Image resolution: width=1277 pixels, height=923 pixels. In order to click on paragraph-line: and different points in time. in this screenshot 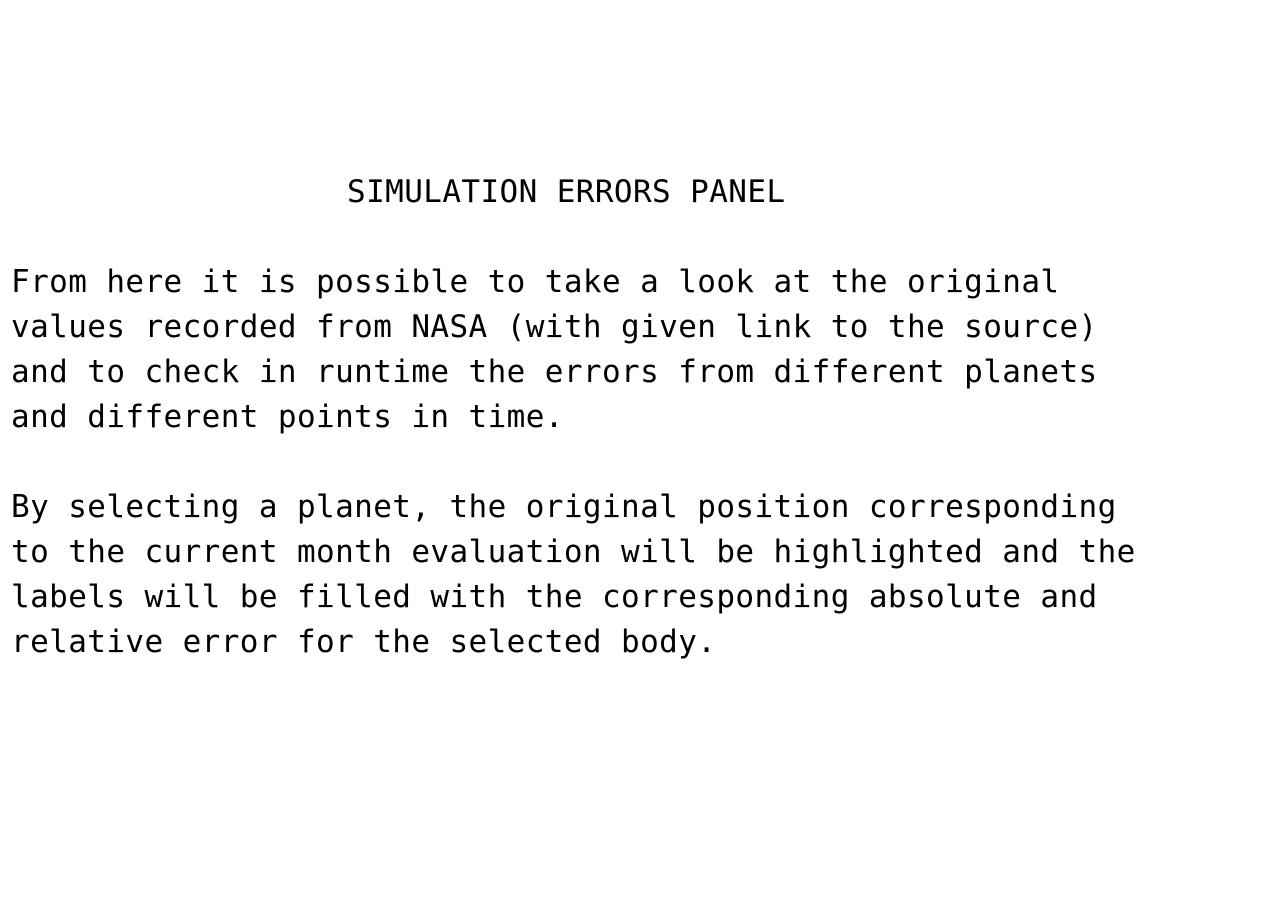, I will do `click(287, 417)`.